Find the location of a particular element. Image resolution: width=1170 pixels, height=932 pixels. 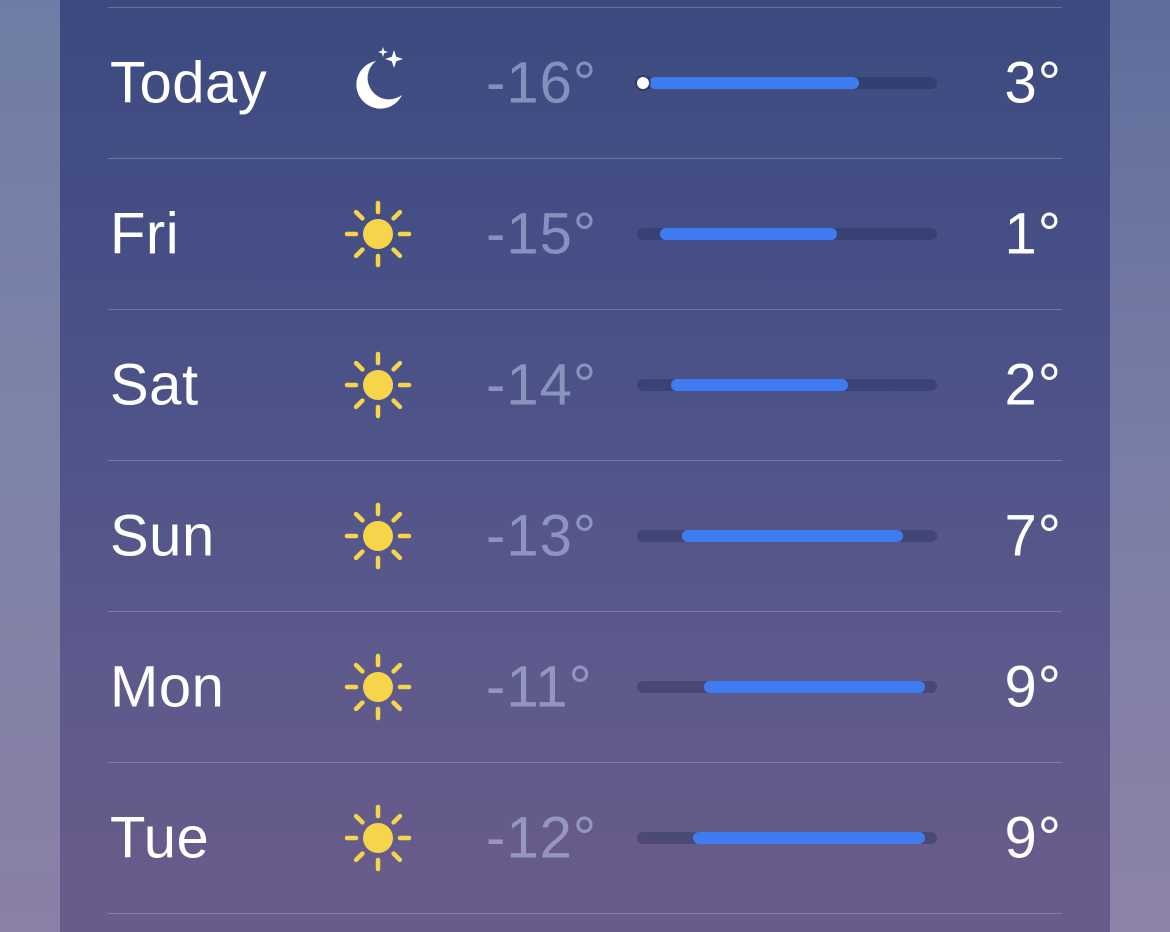

low-temp: -13° is located at coordinates (542, 536).